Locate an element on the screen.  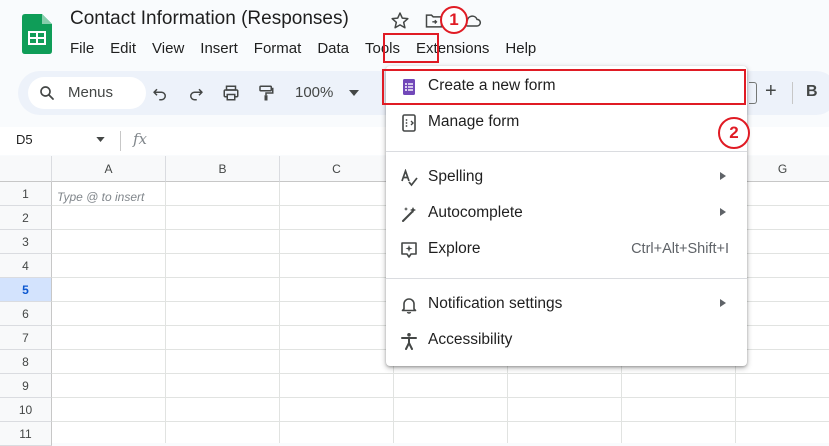
spelling-item: Spelling is located at coordinates (566, 178).